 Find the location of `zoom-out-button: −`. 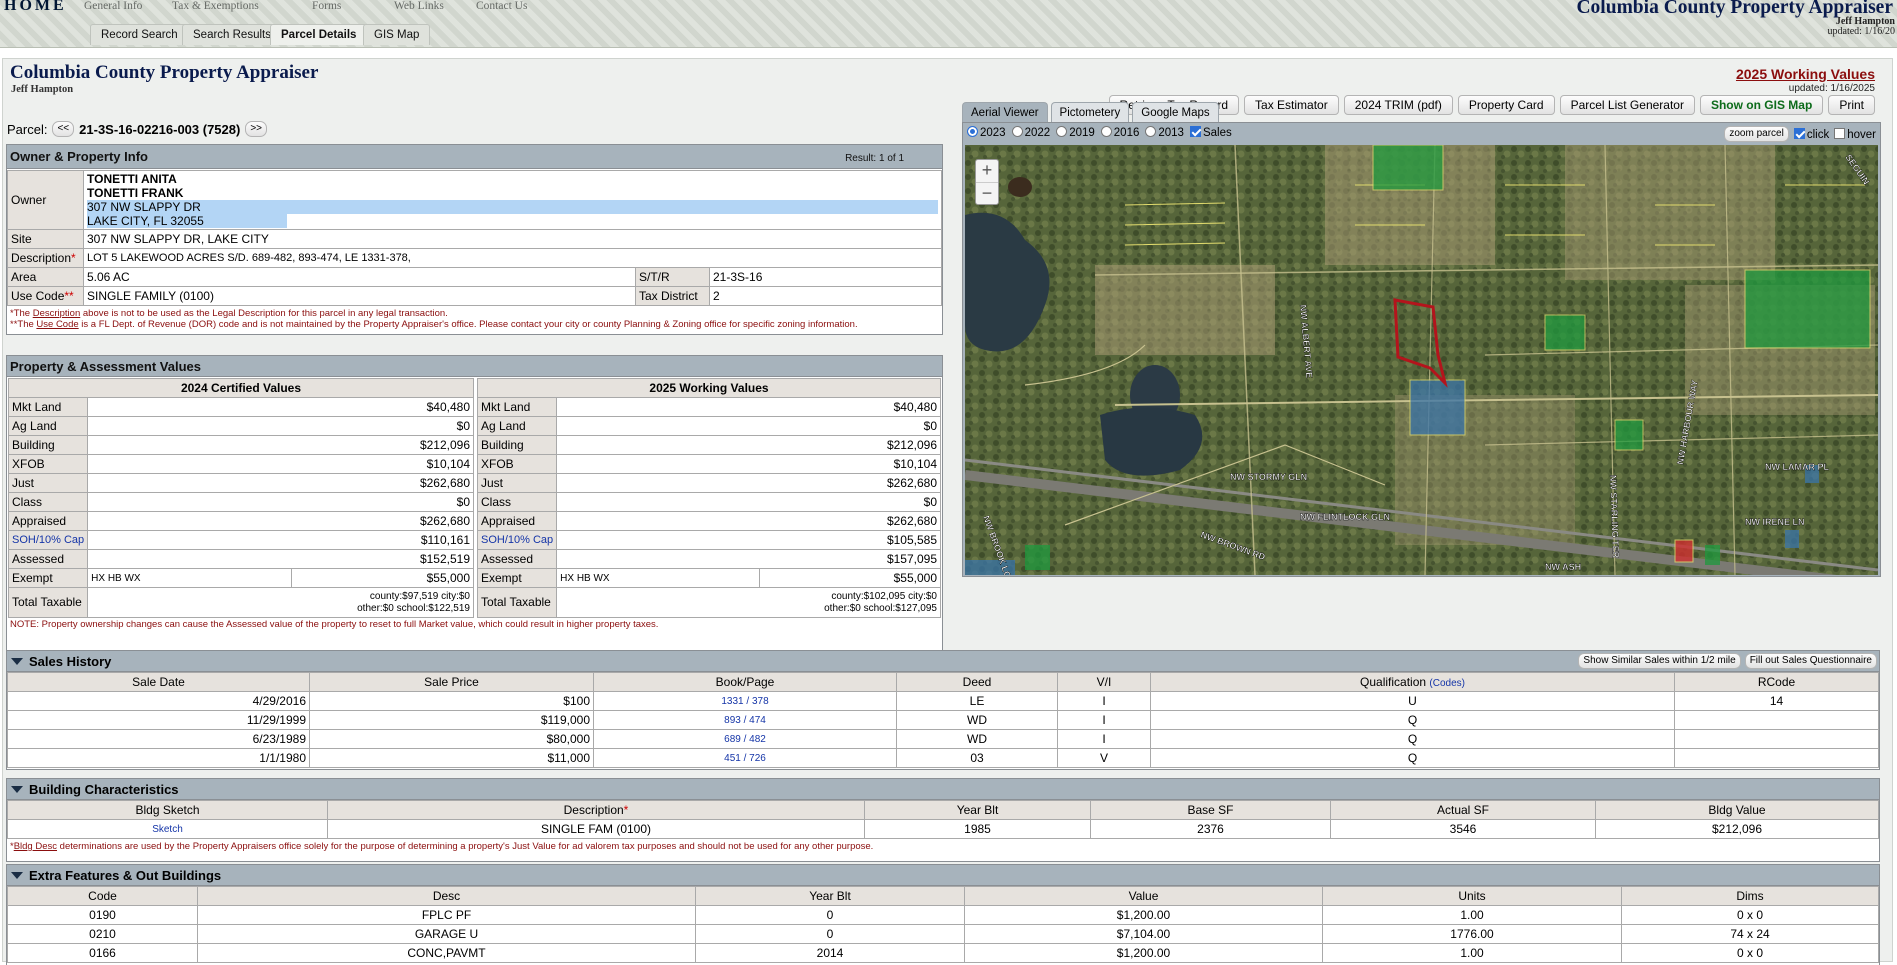

zoom-out-button: − is located at coordinates (987, 193).